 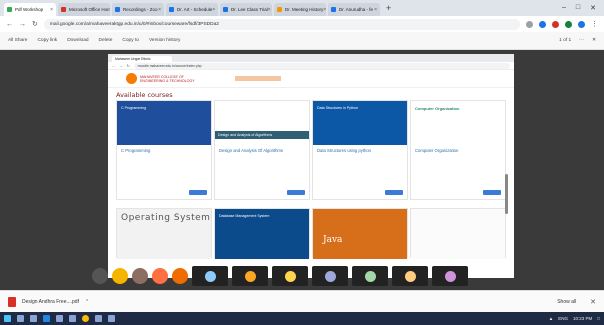 What do you see at coordinates (578, 8) in the screenshot?
I see `maximize-button: □` at bounding box center [578, 8].